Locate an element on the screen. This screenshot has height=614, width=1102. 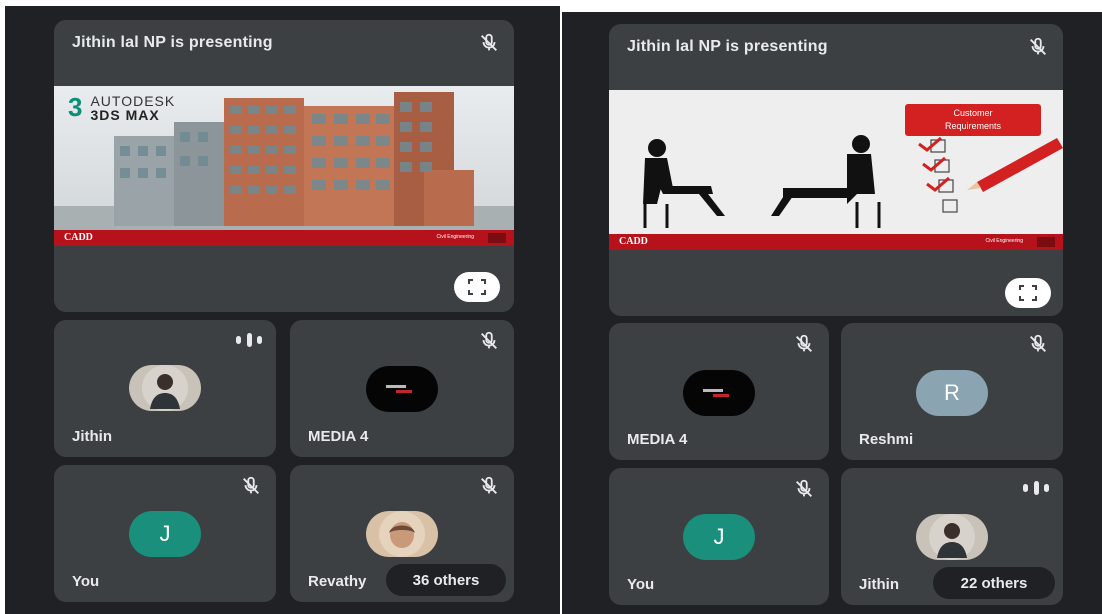
participant-tile-jithin: Jithin is located at coordinates (165, 388).